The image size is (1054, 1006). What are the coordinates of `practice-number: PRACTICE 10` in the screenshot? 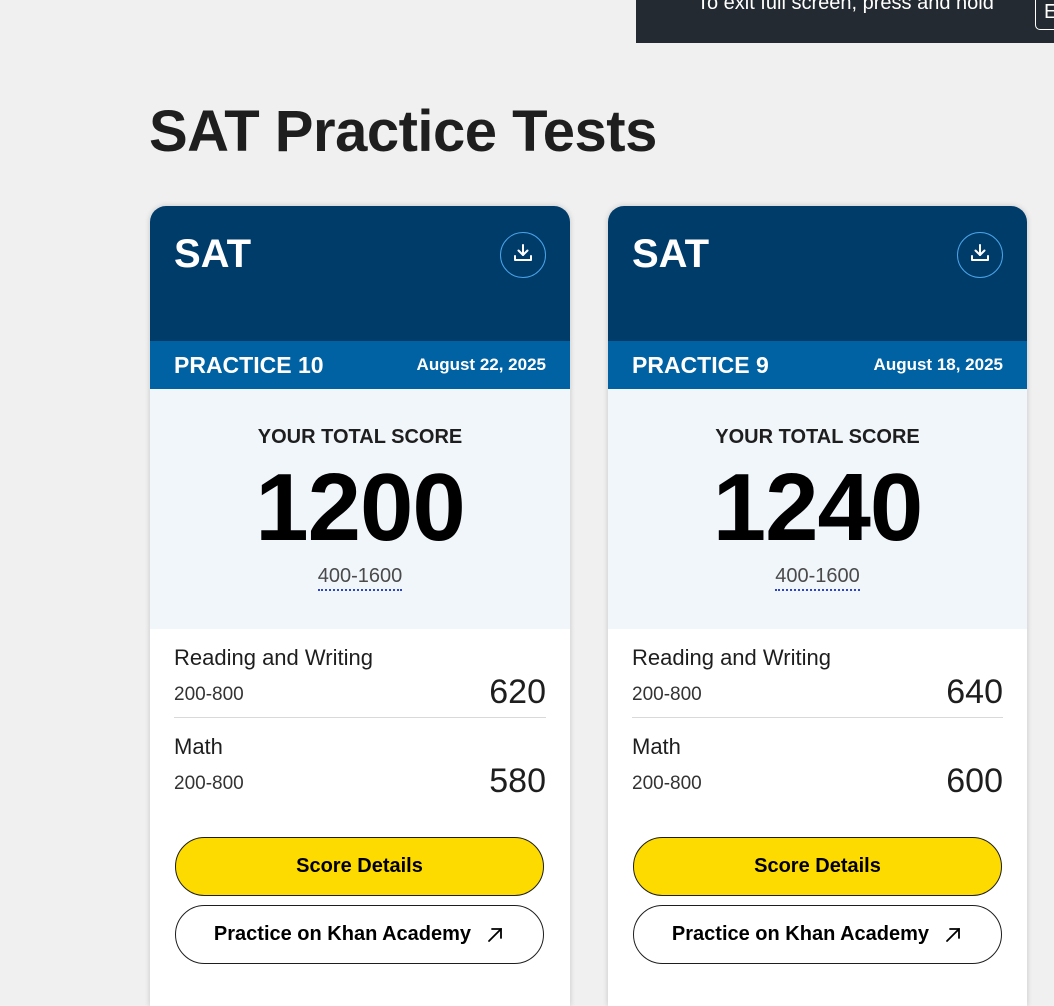 It's located at (249, 365).